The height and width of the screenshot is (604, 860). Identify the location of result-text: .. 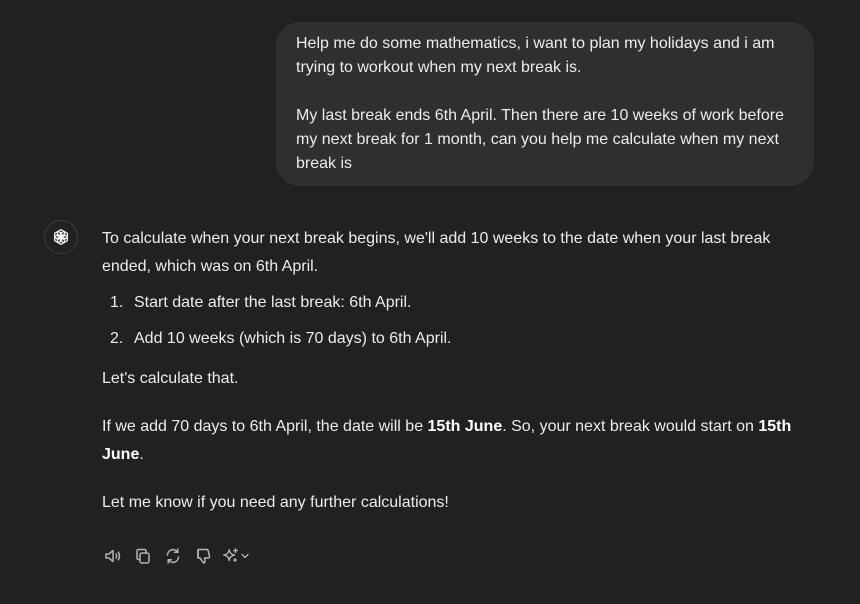
(141, 454).